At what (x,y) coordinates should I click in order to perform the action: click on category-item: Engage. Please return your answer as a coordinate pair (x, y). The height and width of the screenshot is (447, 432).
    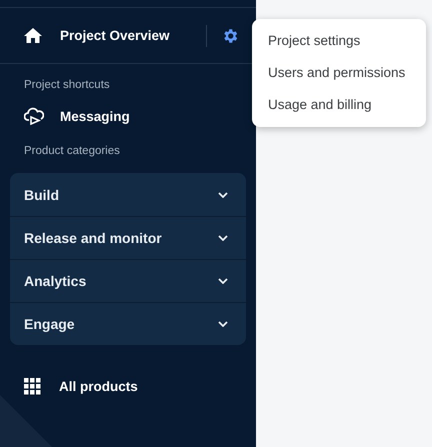
    Looking at the image, I should click on (128, 323).